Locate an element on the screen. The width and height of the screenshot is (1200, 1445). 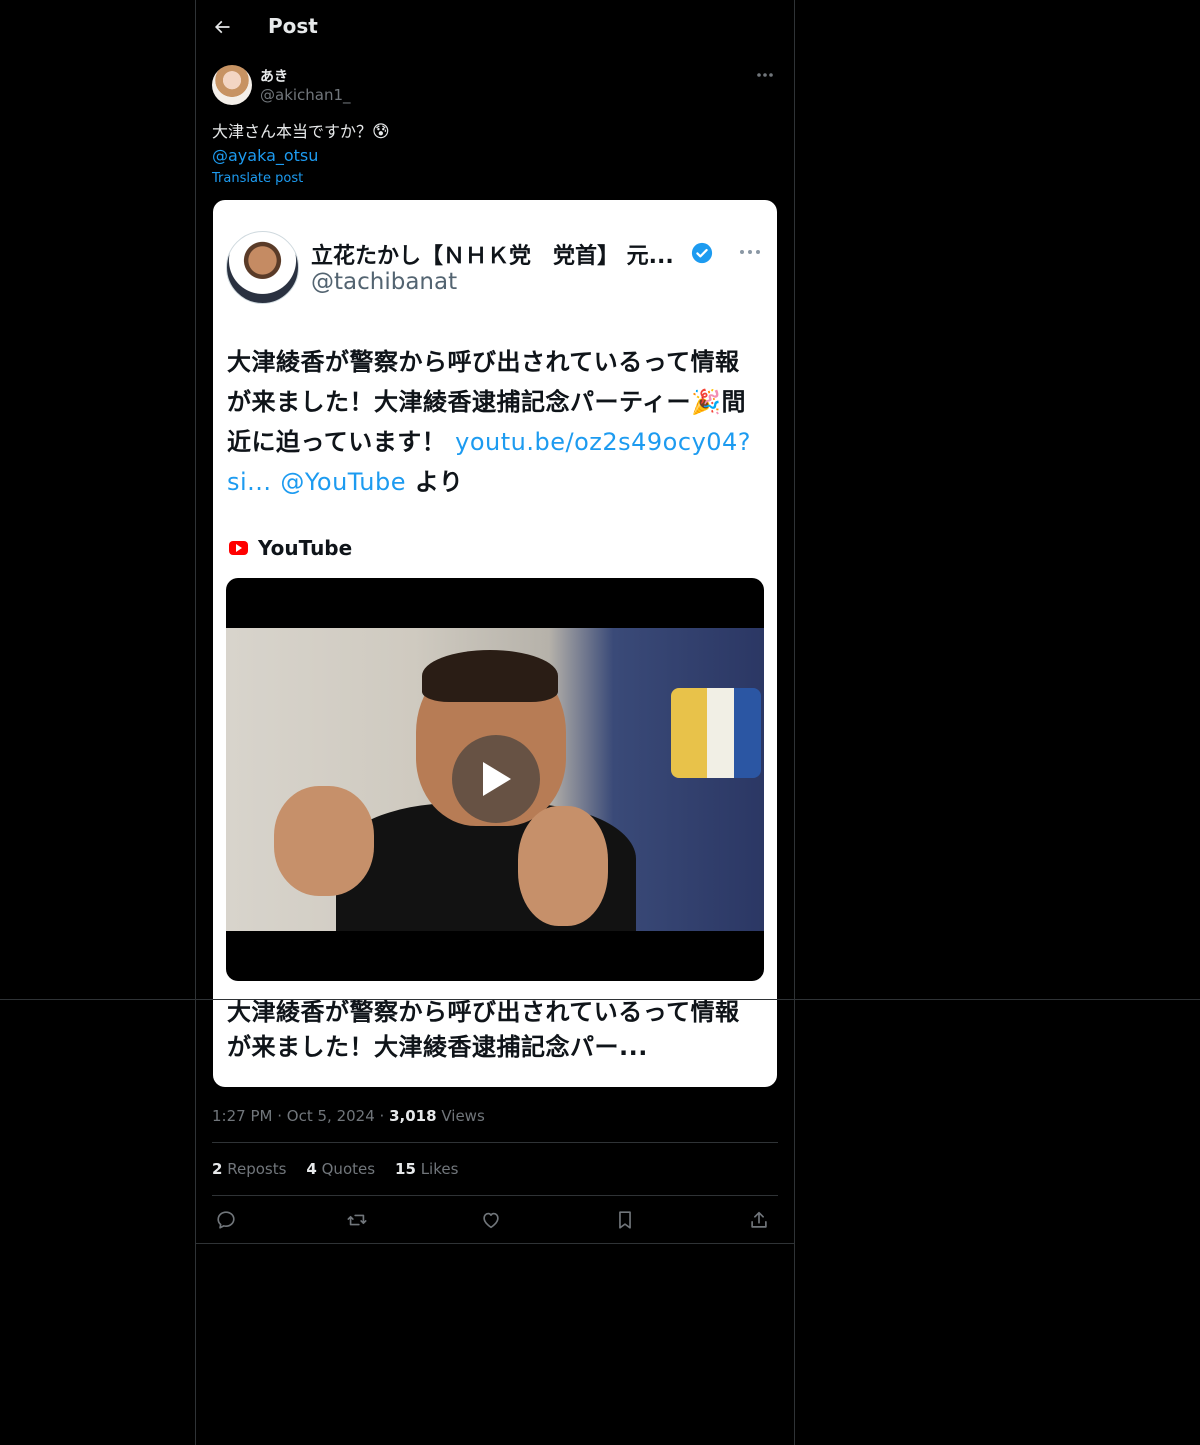
card-body-text-1: 大津綾香が警察から呼び出されているって情報が来ました！大津綾香逮捕記念パーティー is located at coordinates (483, 382).